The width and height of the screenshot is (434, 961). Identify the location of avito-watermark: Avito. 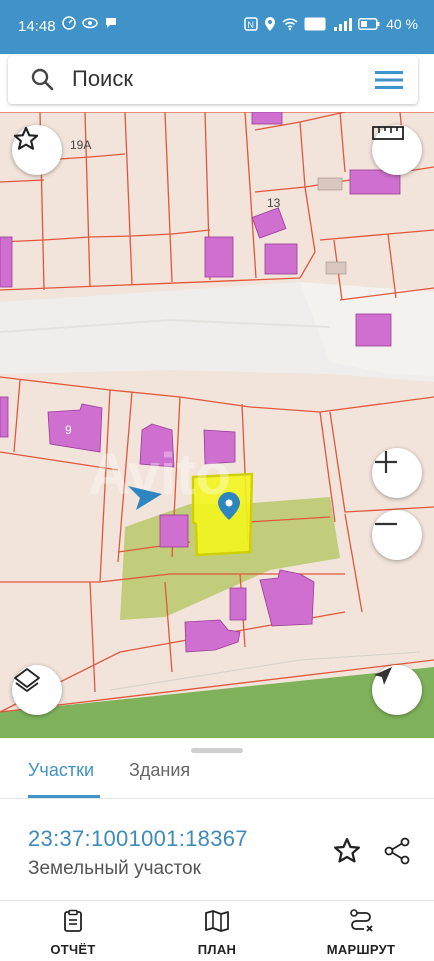
(159, 474).